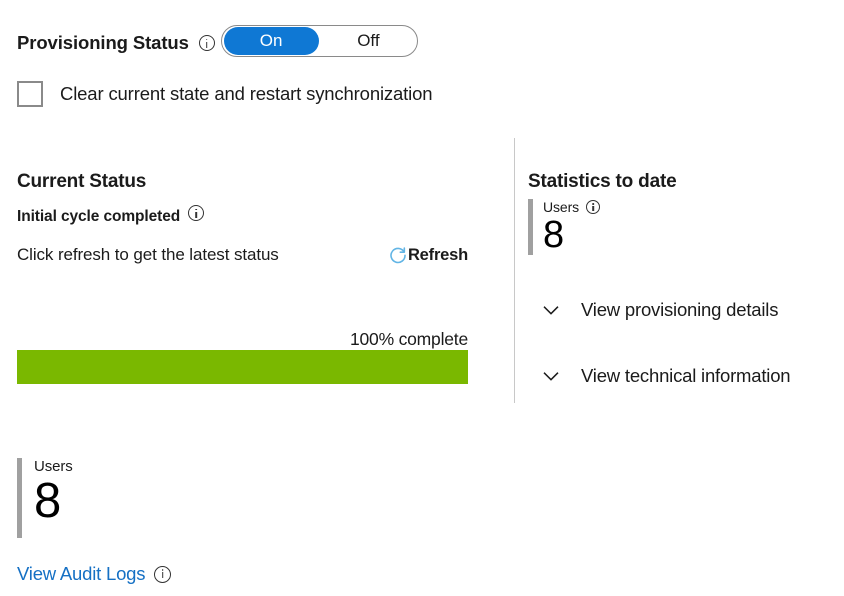  Describe the element at coordinates (398, 255) in the screenshot. I see `refresh-icon` at that location.